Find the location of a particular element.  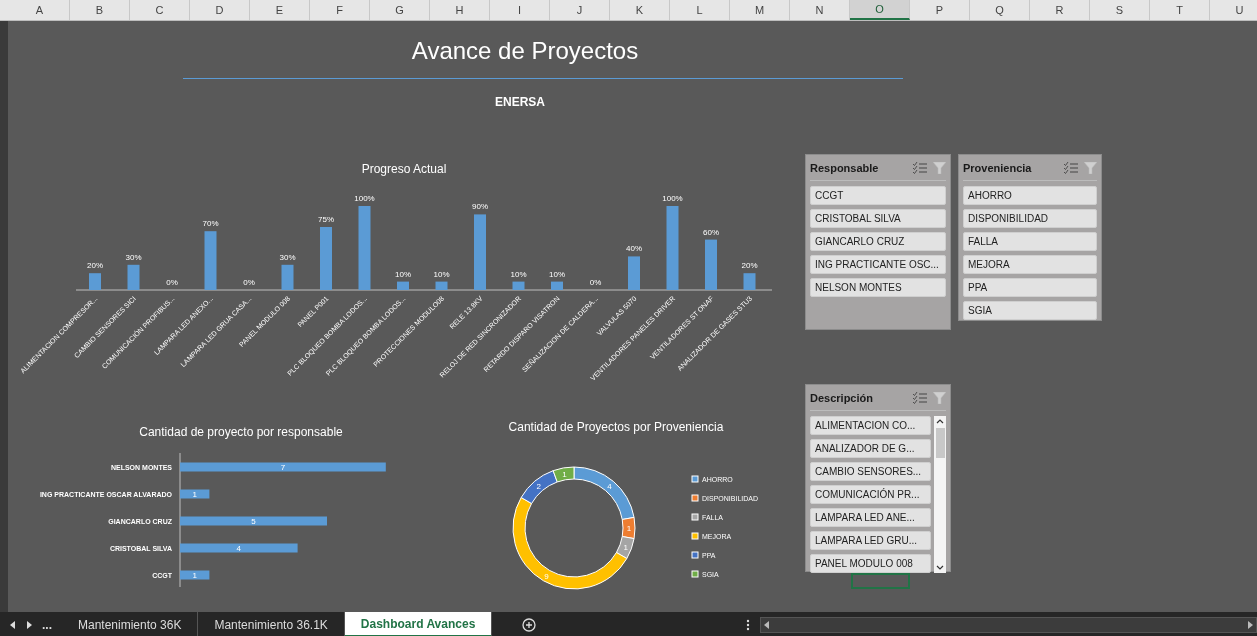

sheet-tab: Dashboard Avances is located at coordinates (418, 624).